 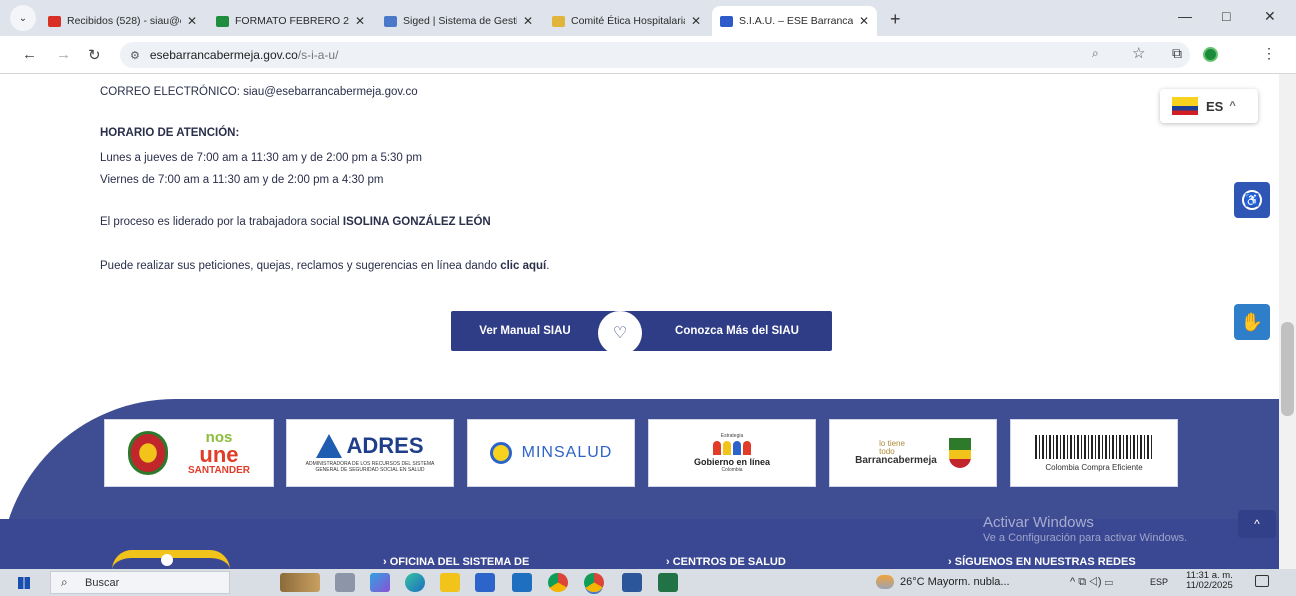 What do you see at coordinates (318, 55) in the screenshot?
I see `url-path: /s-i-a-u/` at bounding box center [318, 55].